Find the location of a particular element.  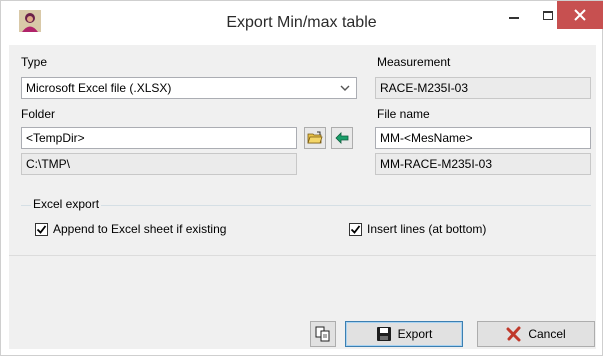

folder-label: Folder is located at coordinates (38, 114).